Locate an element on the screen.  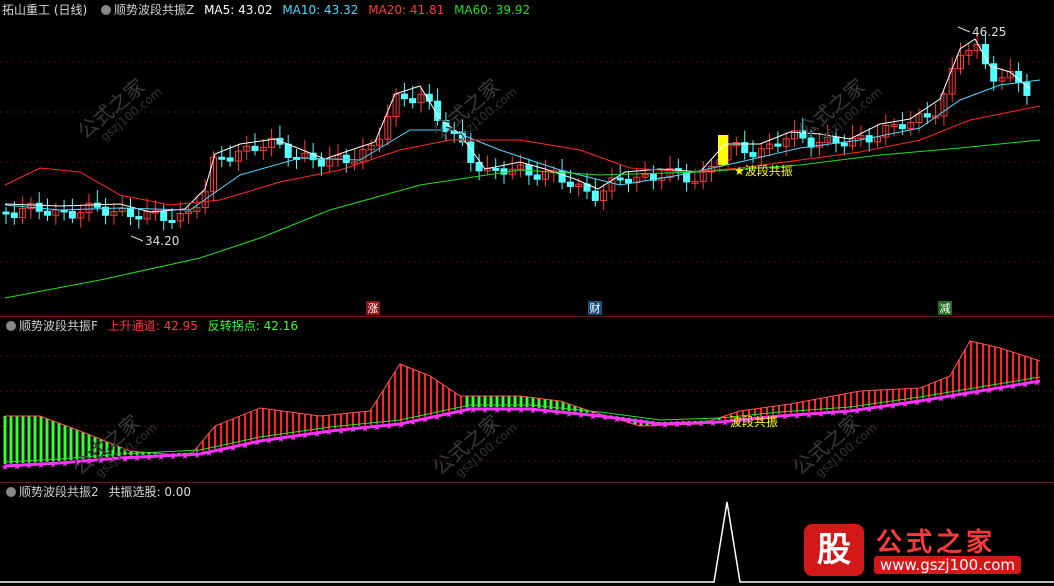
ma20-value: MA20: 41.81 is located at coordinates (406, 10).